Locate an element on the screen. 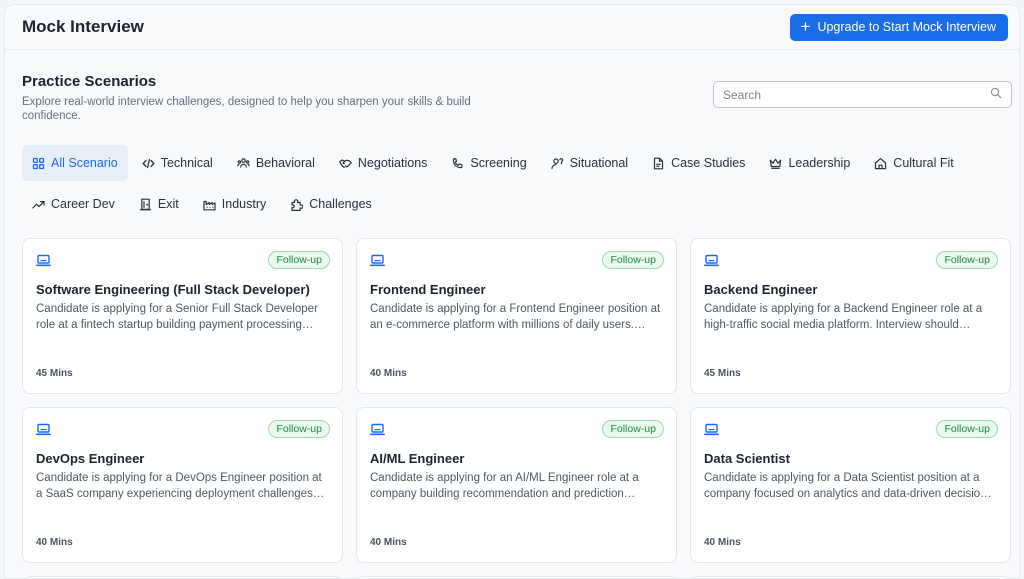 This screenshot has width=1024, height=579. page-title: Mock Interview is located at coordinates (83, 26).